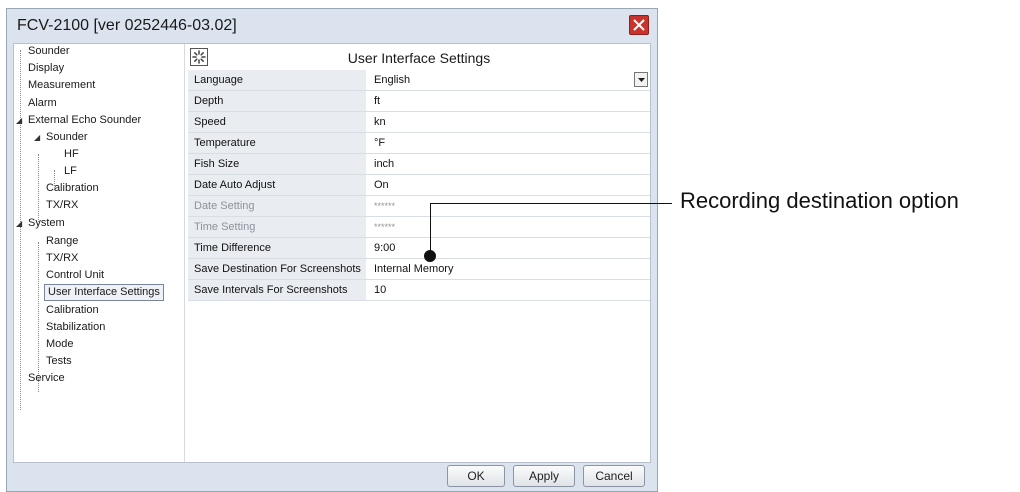  Describe the element at coordinates (614, 476) in the screenshot. I see `cancel-button: Cancel` at that location.